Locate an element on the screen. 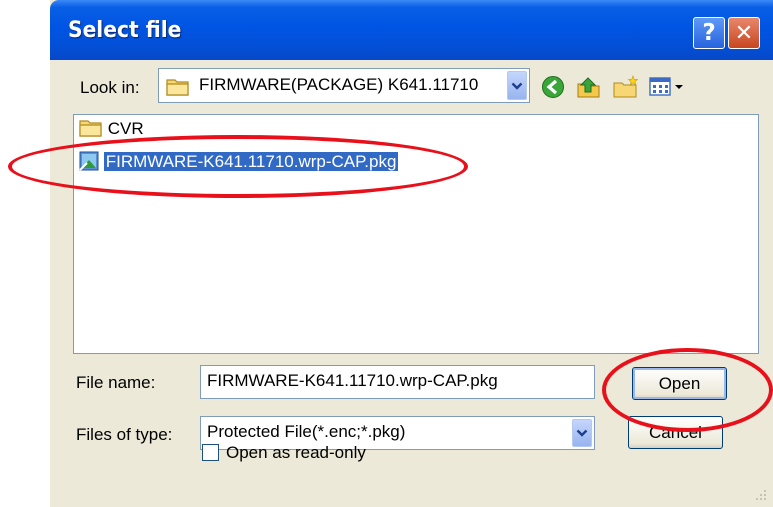 The image size is (773, 507). file-highlight-ellipse is located at coordinates (238, 166).